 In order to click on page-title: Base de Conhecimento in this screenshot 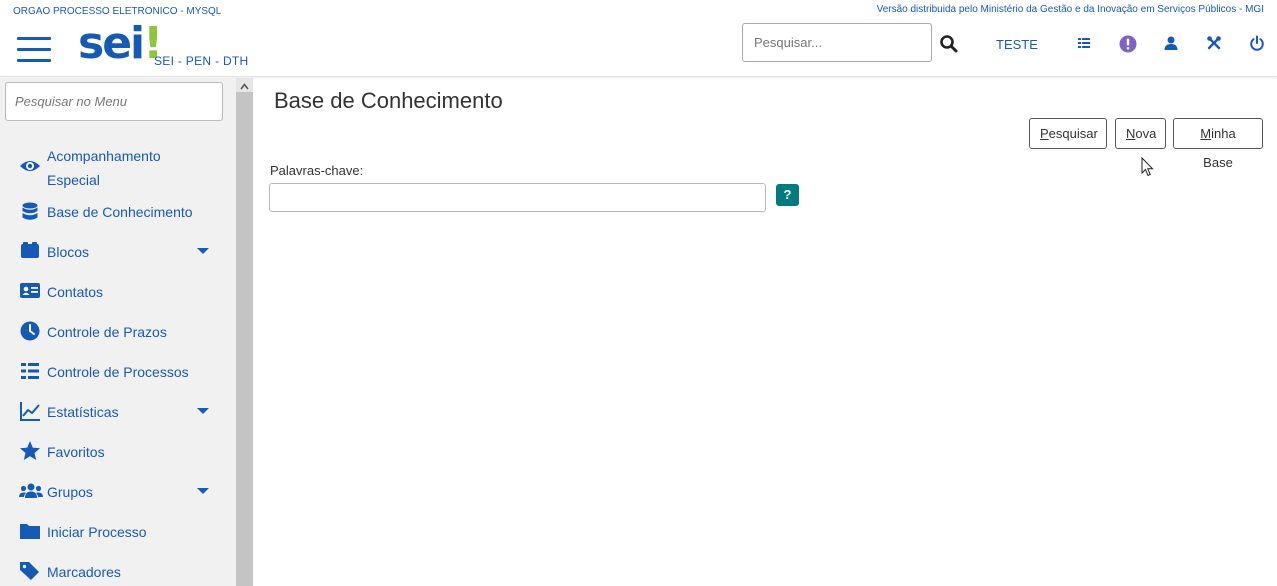, I will do `click(388, 100)`.